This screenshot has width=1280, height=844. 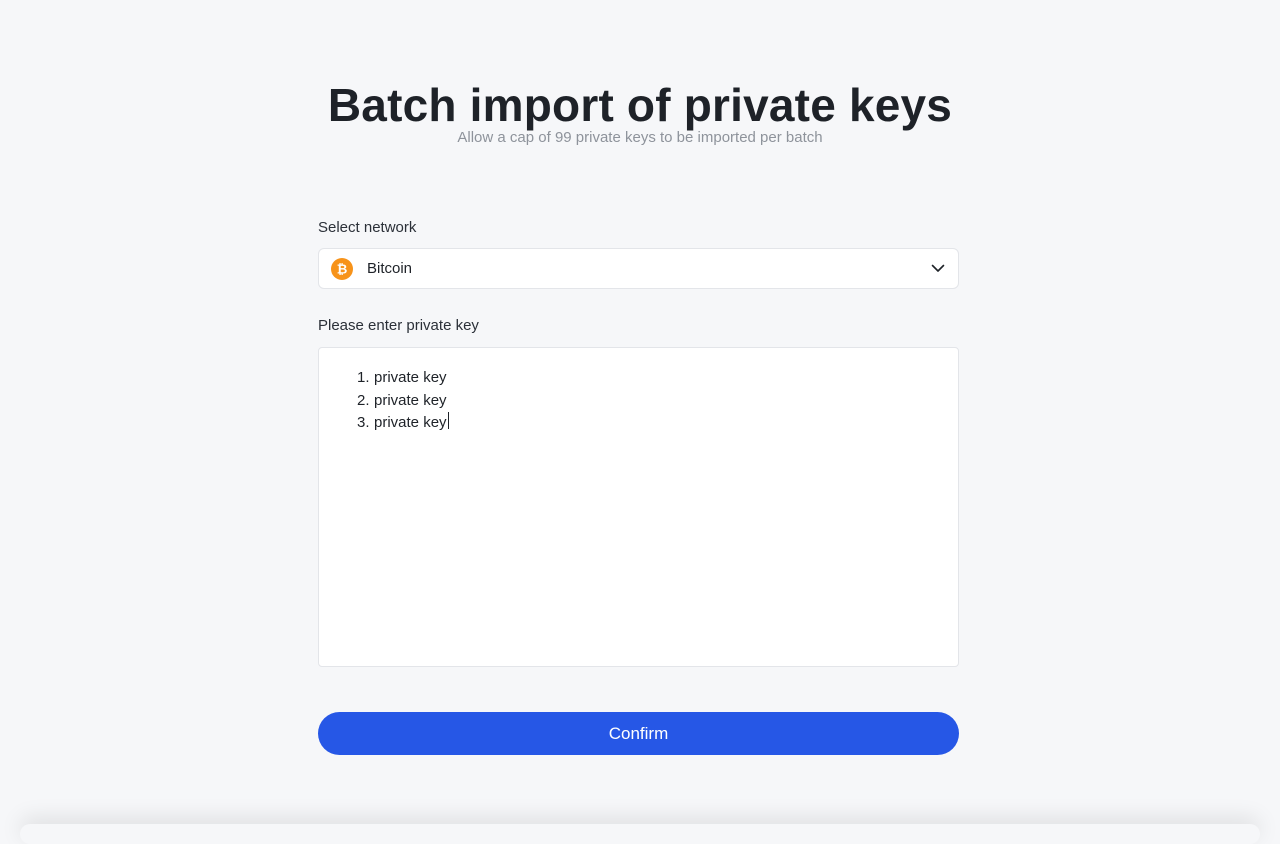 I want to click on selected-network: Bitcoin, so click(x=390, y=268).